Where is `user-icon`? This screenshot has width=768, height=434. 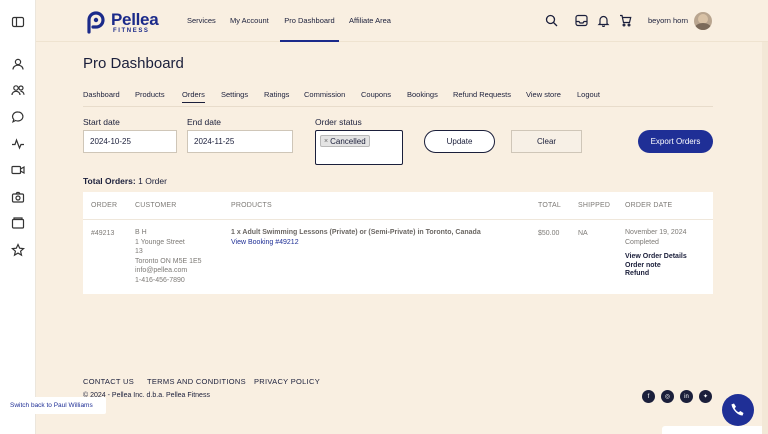
user-icon is located at coordinates (18, 64).